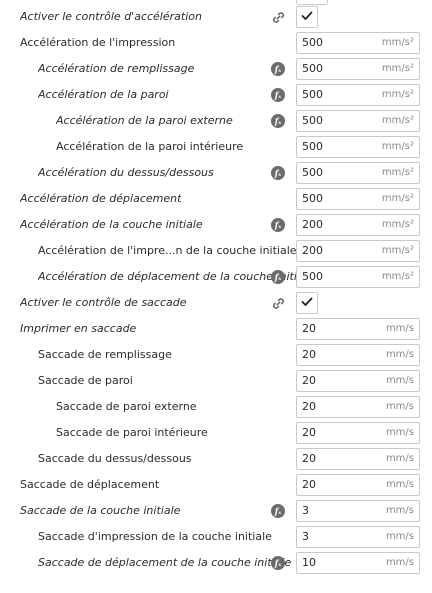  Describe the element at coordinates (150, 146) in the screenshot. I see `setting-label: Accélération de la paroi intérieure` at that location.